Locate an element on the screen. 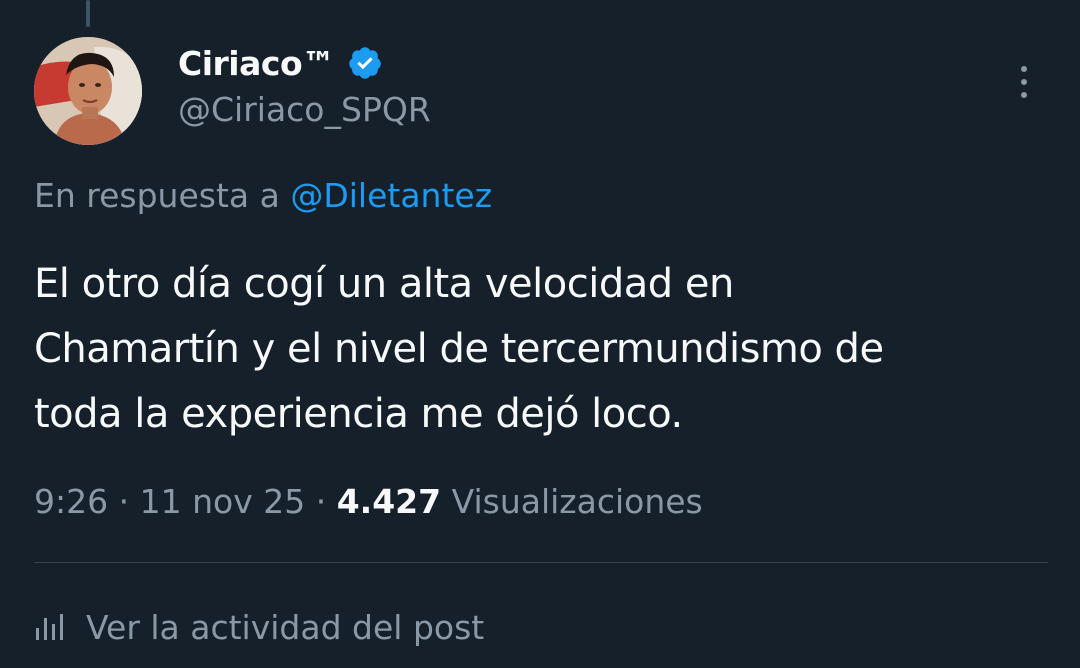 This screenshot has width=1080, height=668. reply-mention-link: @Diletantez is located at coordinates (391, 195).